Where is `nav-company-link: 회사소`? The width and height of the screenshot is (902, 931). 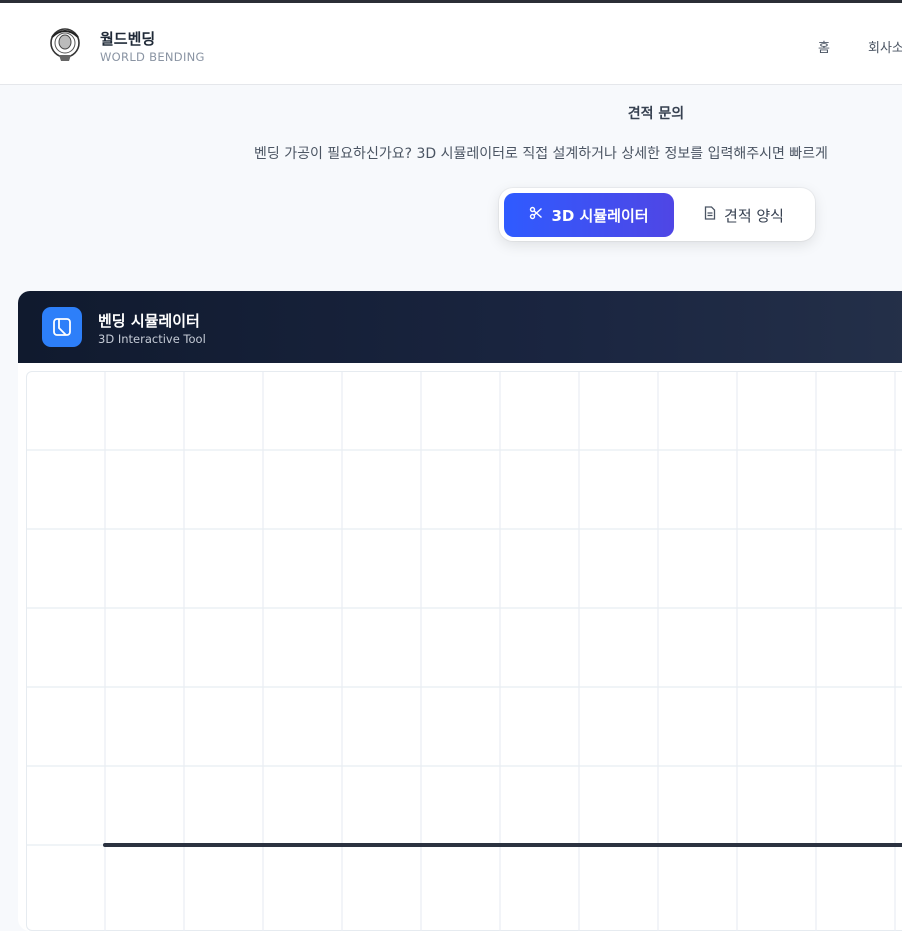 nav-company-link: 회사소 is located at coordinates (885, 46).